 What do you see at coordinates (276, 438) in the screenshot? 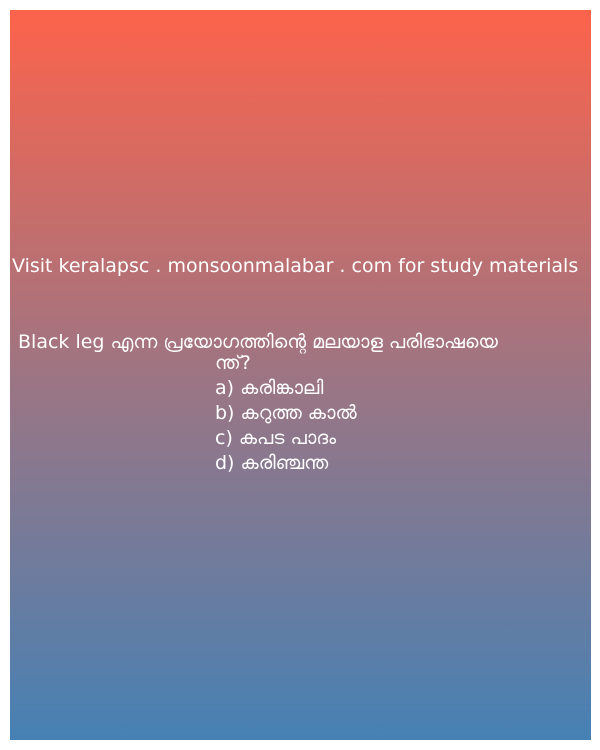
I see `option-c: c) കപട പാദം` at bounding box center [276, 438].